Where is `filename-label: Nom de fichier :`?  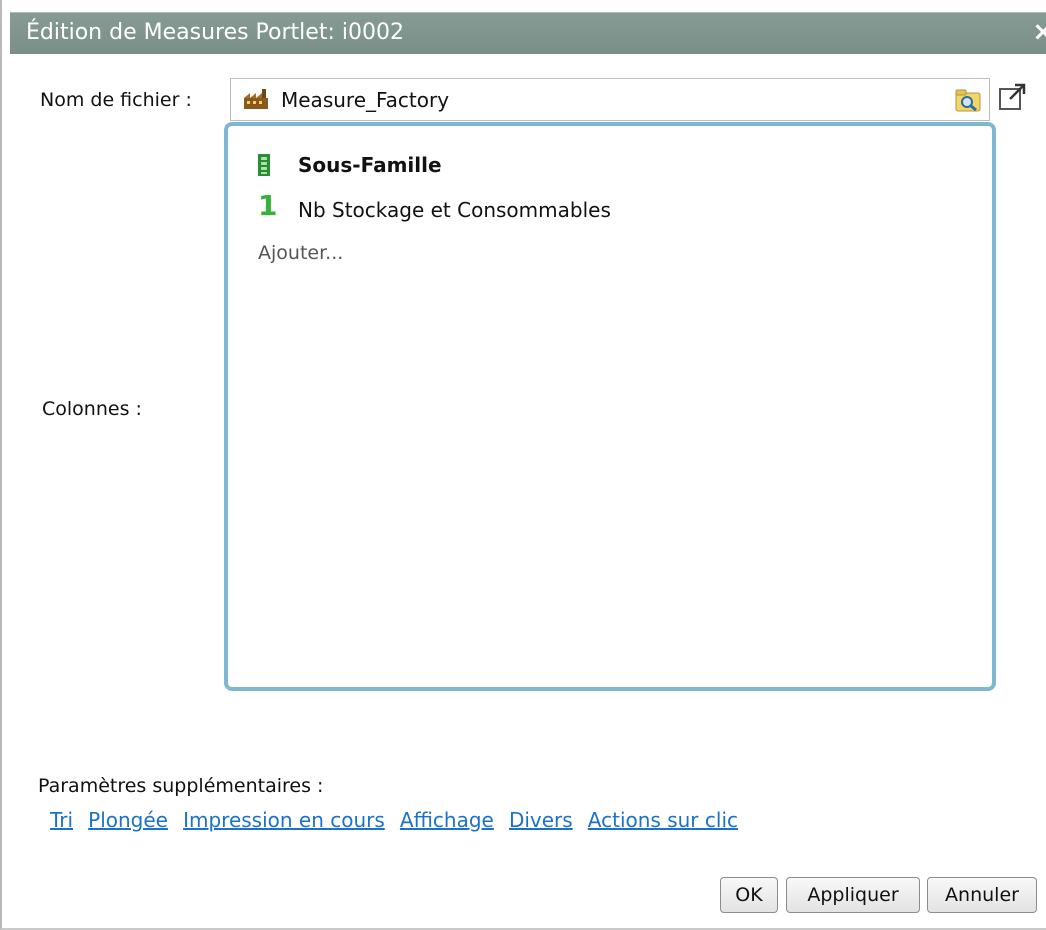 filename-label: Nom de fichier : is located at coordinates (116, 100).